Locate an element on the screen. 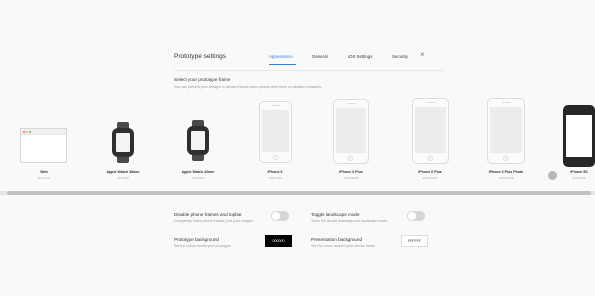 This screenshot has height=296, width=595. device-dims: No frame is located at coordinates (44, 178).